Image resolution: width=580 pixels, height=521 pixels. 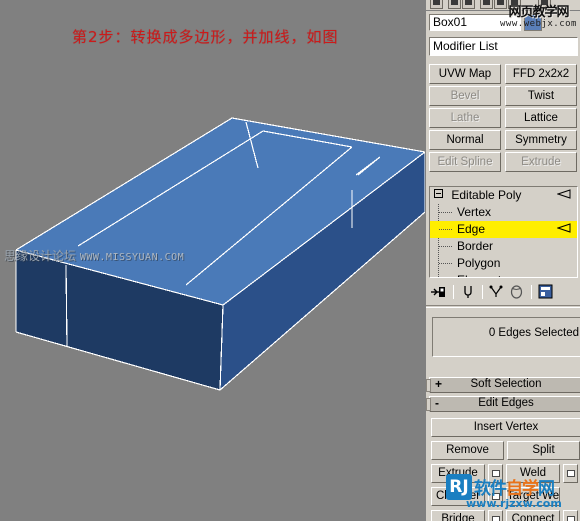 I want to click on rollout-expand-state: -, so click(x=437, y=403).